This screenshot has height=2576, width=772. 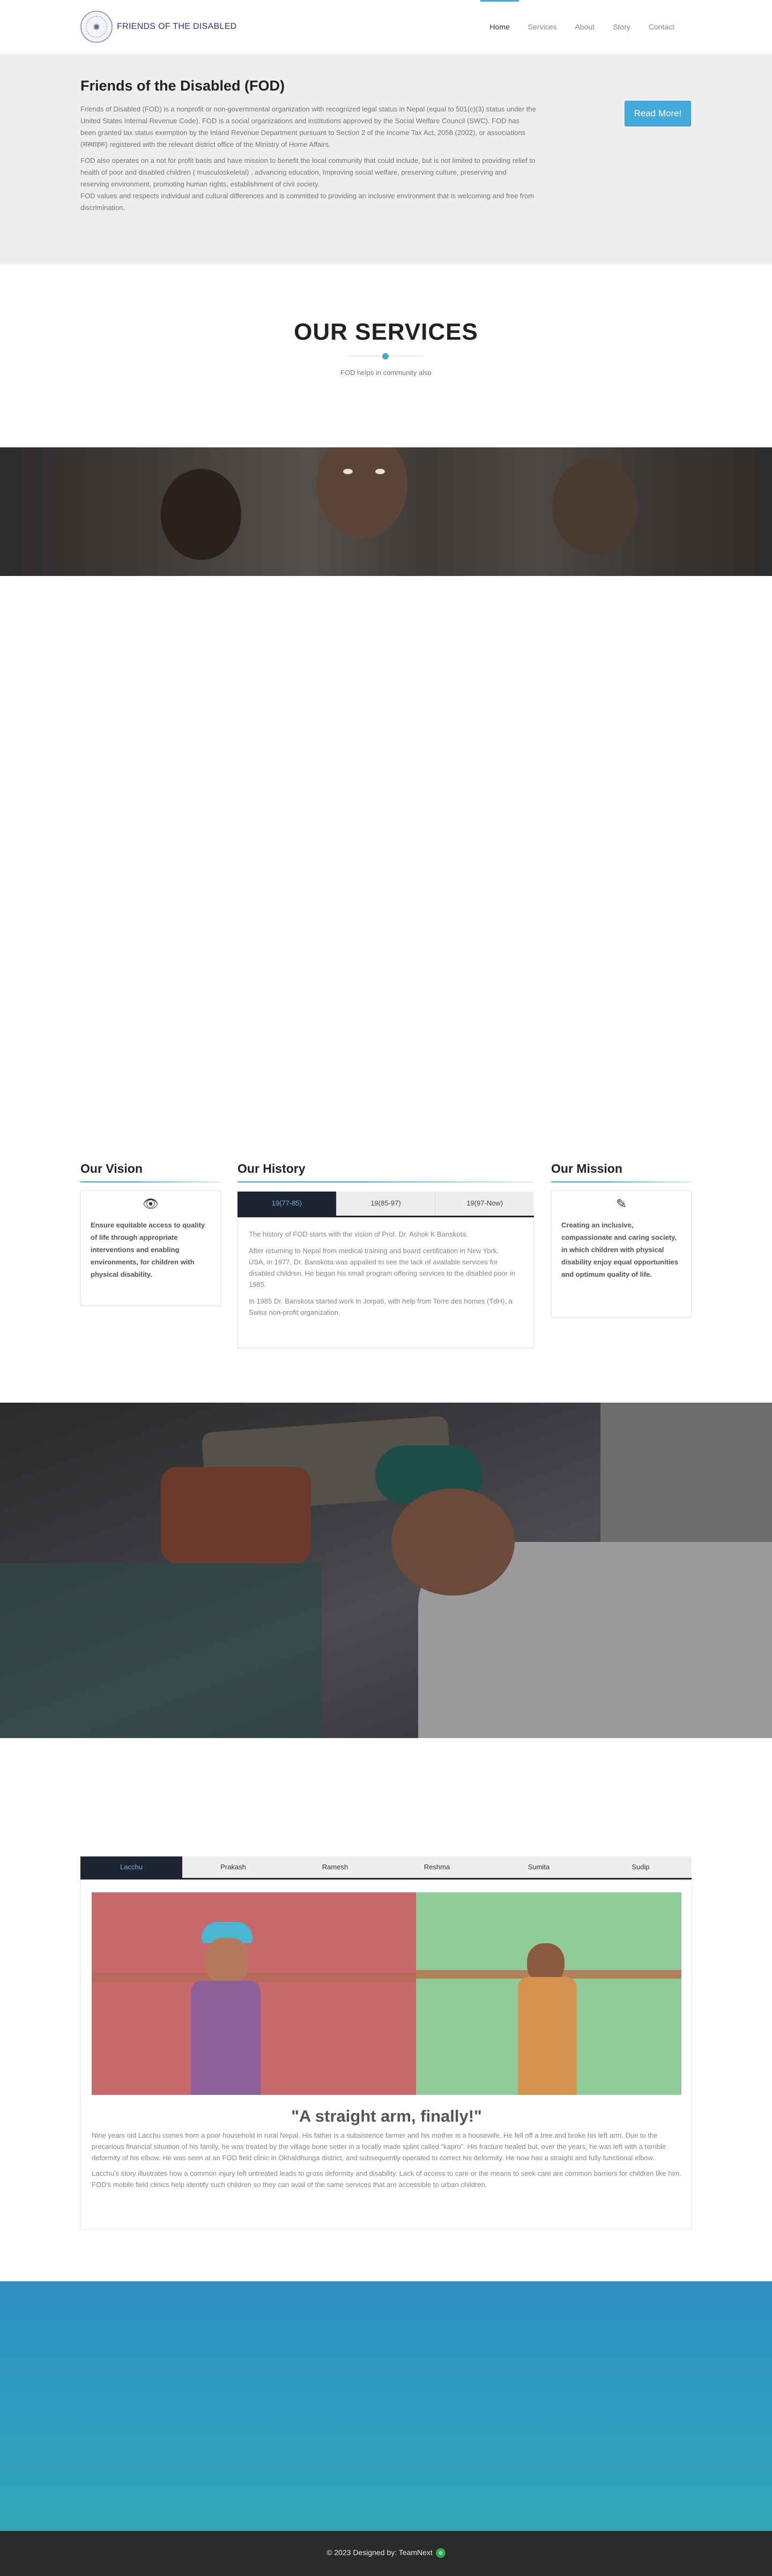 I want to click on read-more-button: Read More!, so click(x=658, y=113).